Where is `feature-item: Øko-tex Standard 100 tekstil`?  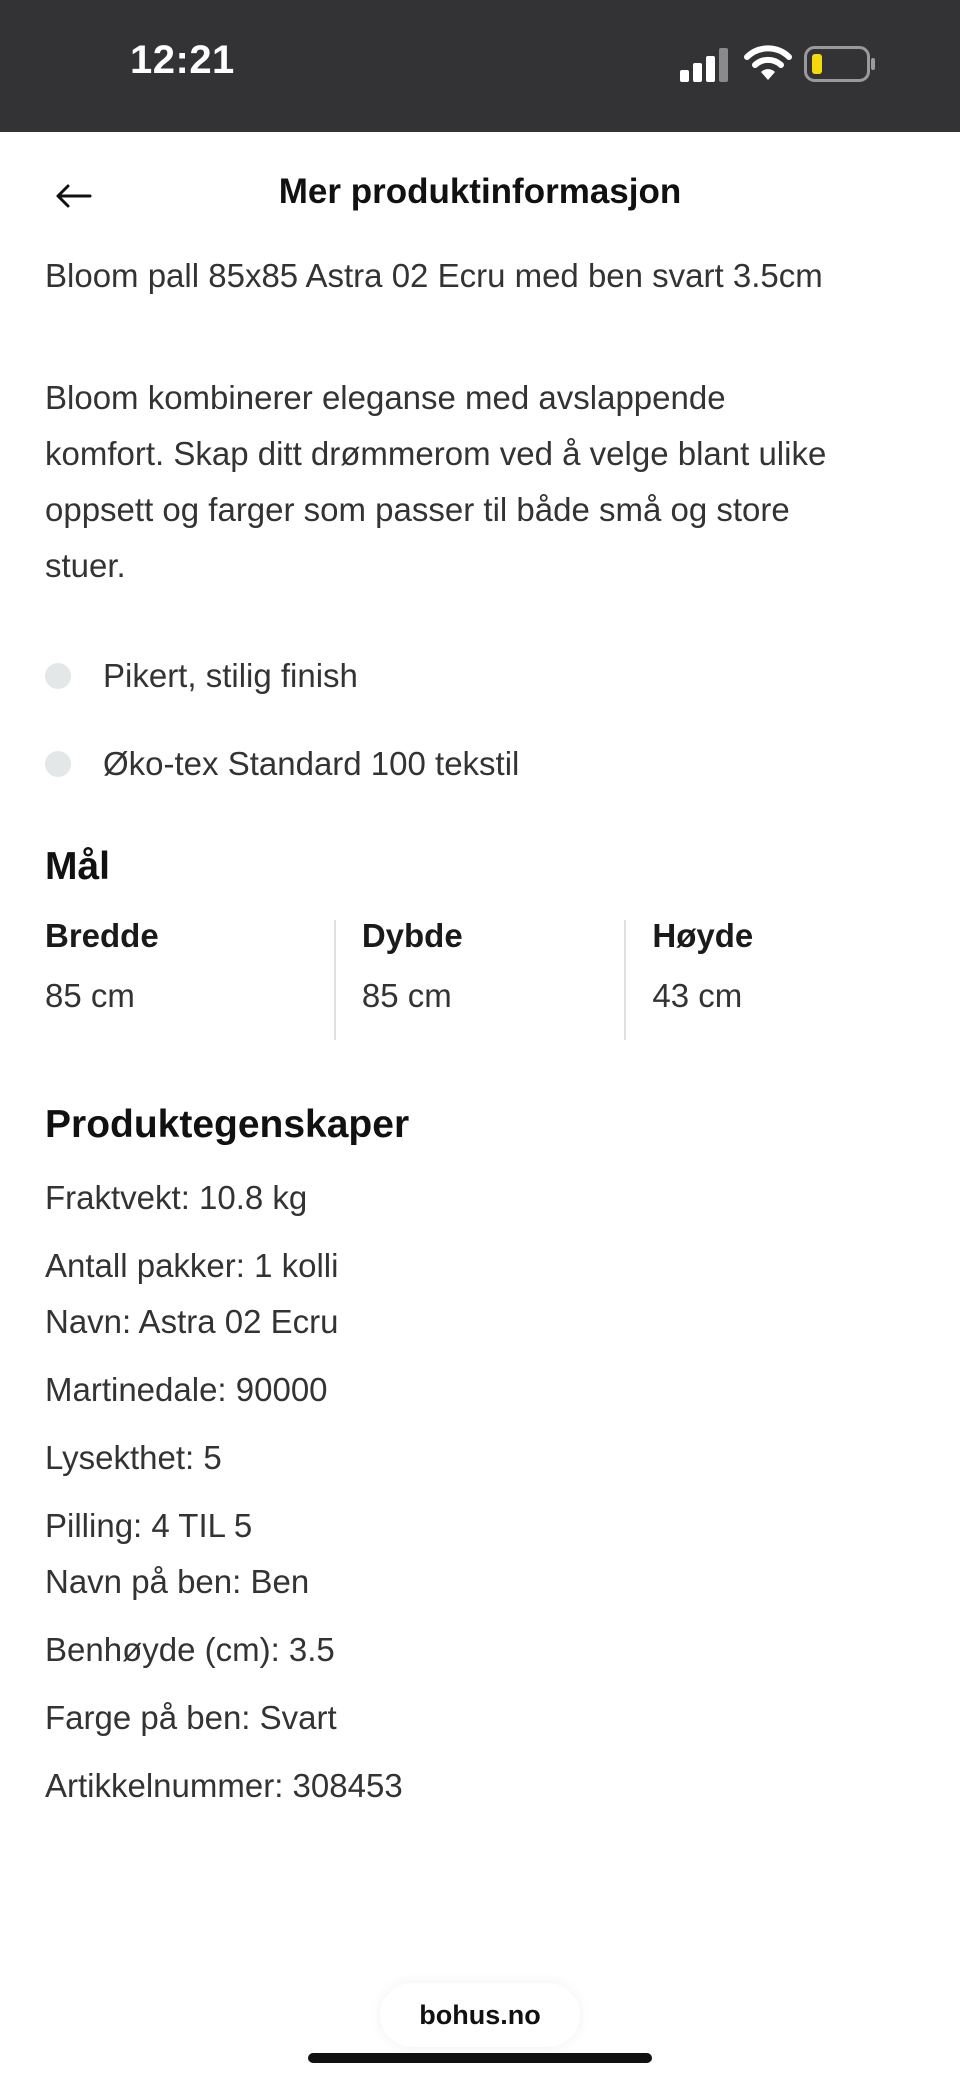
feature-item: Øko-tex Standard 100 tekstil is located at coordinates (480, 764).